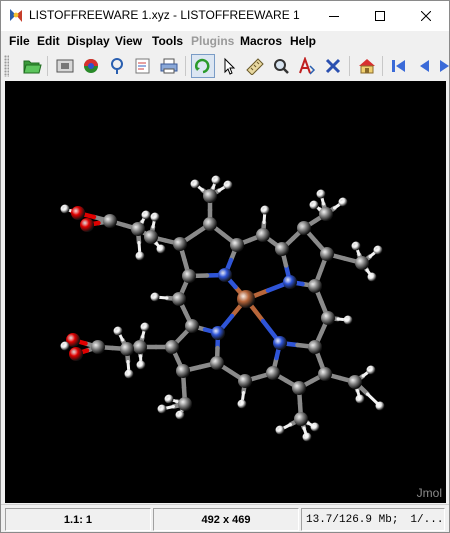 The height and width of the screenshot is (533, 450). I want to click on jmol-app-icon, so click(16, 16).